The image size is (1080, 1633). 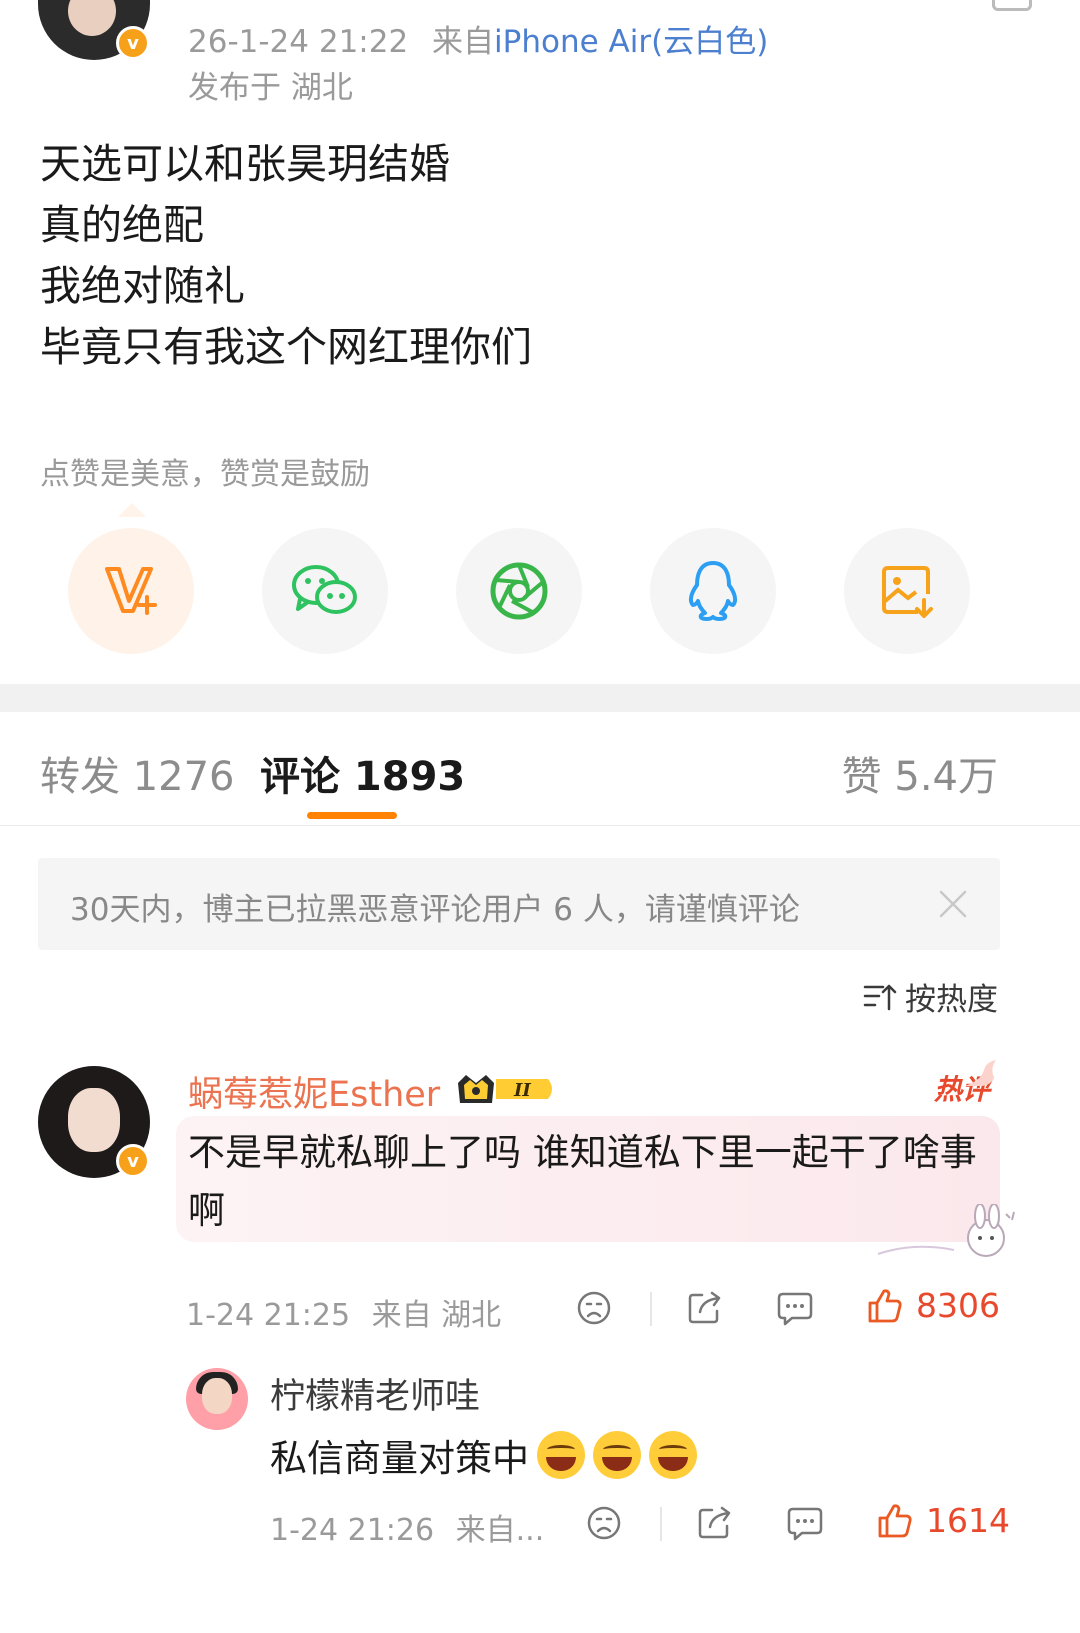 I want to click on tab-repost: 转发 1276, so click(x=137, y=773).